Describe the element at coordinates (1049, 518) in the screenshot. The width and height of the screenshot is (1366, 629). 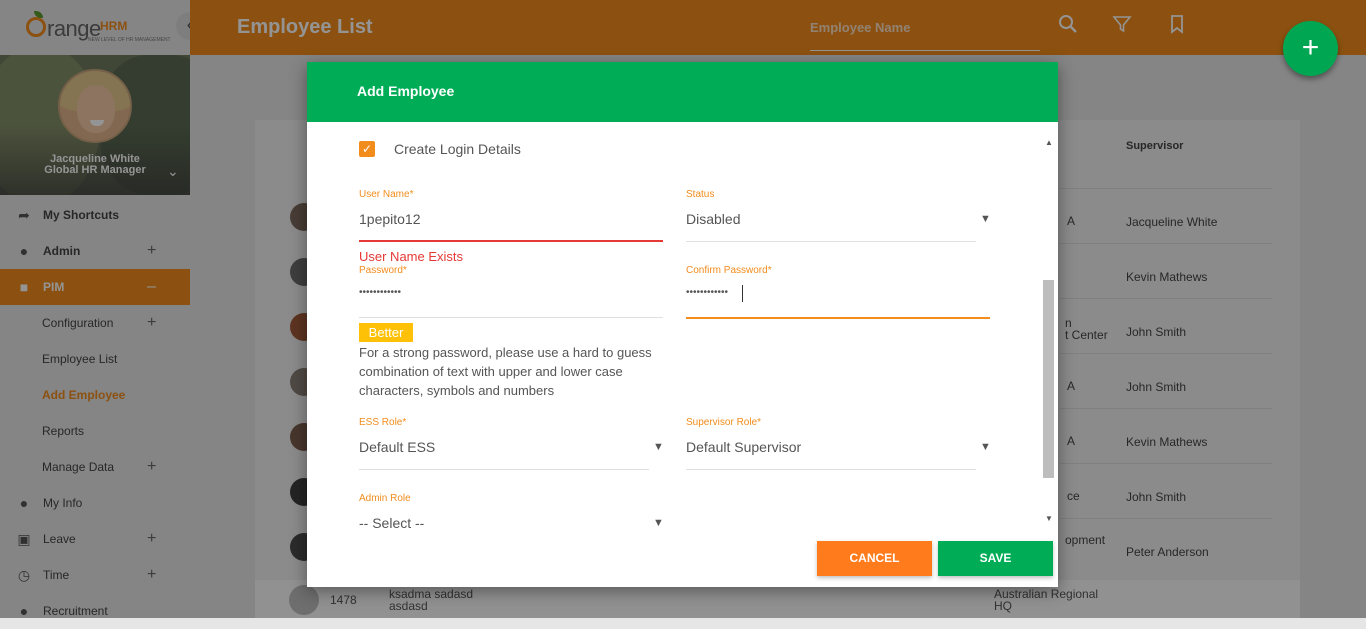
I see `scroll-down-icon: ▼` at that location.